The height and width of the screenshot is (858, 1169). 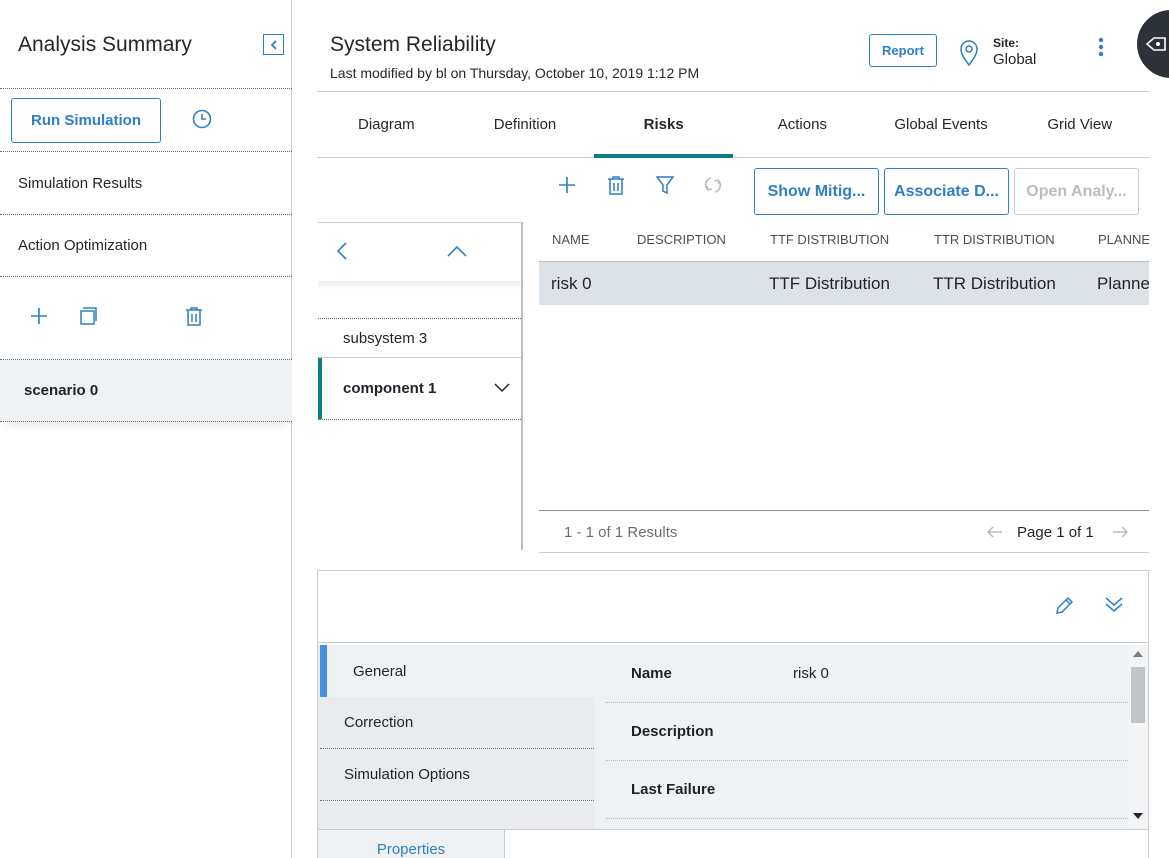 I want to click on grid-pagination: 1 - 1 of 1 Results Page 1 of 1, so click(x=844, y=531).